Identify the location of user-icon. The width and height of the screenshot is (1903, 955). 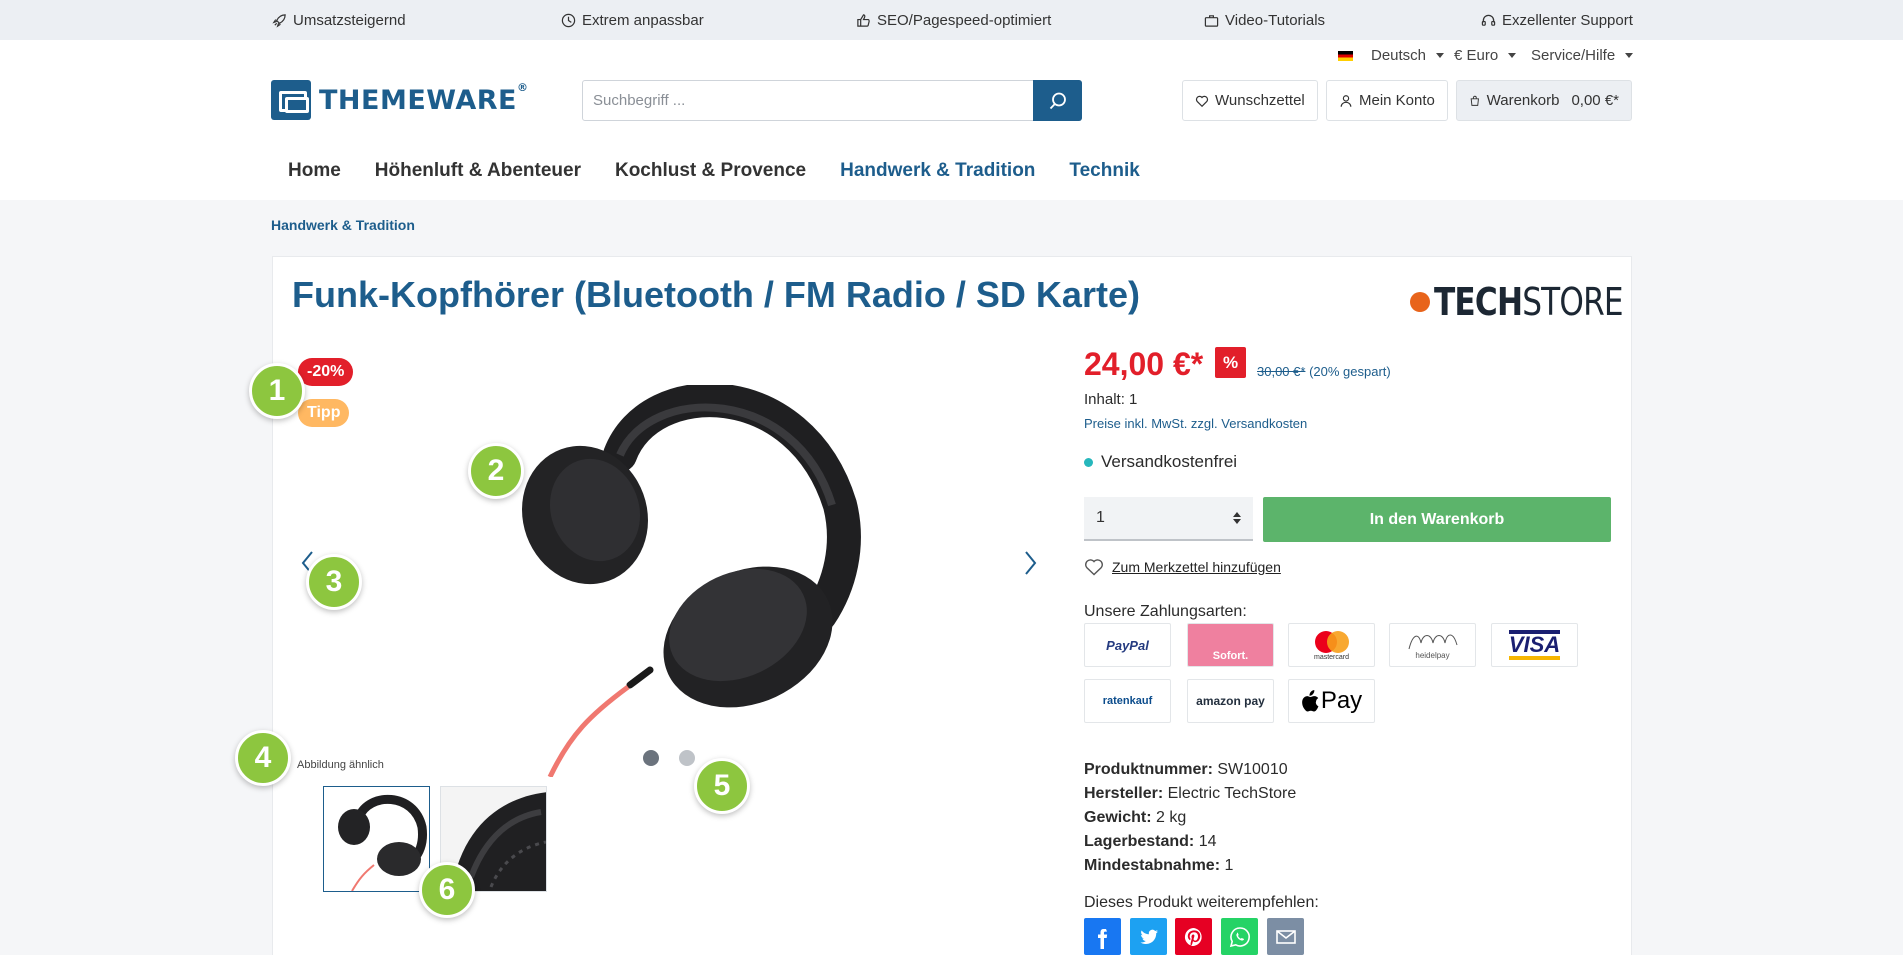
(1346, 100).